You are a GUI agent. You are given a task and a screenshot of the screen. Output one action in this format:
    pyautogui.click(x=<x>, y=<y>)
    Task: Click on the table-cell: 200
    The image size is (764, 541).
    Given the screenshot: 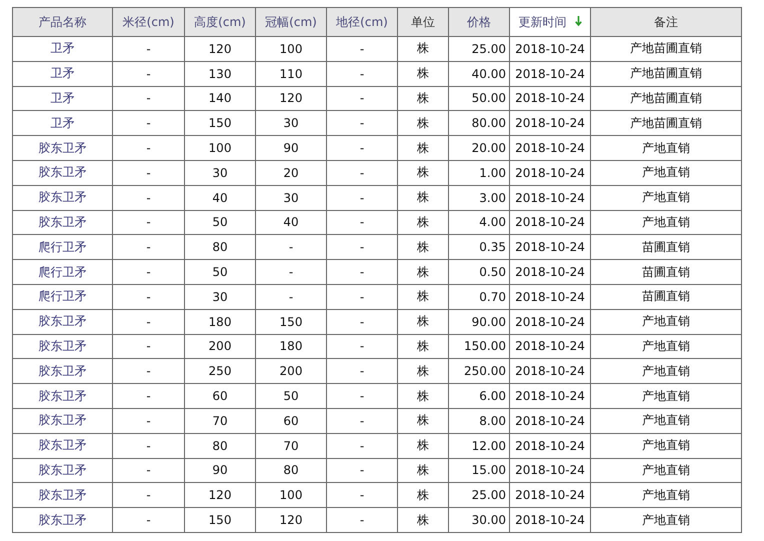 What is the action you would take?
    pyautogui.click(x=220, y=346)
    